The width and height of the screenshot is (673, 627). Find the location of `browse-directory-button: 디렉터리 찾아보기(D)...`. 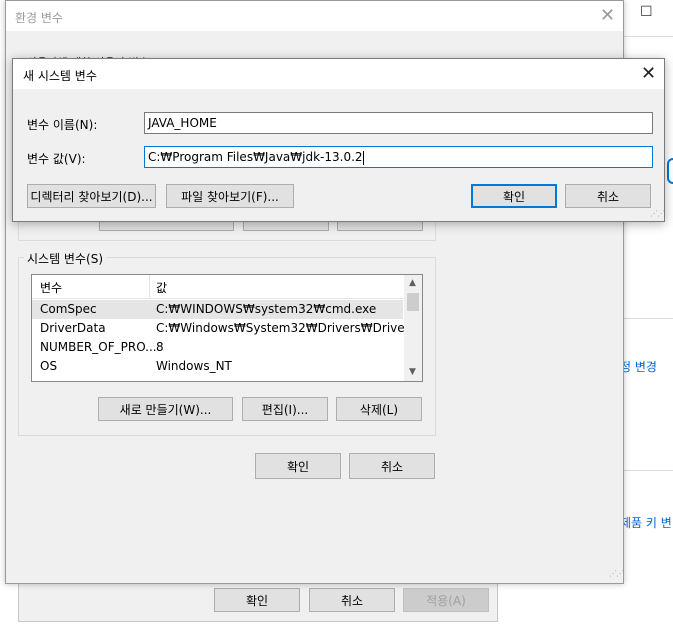

browse-directory-button: 디렉터리 찾아보기(D)... is located at coordinates (91, 196).